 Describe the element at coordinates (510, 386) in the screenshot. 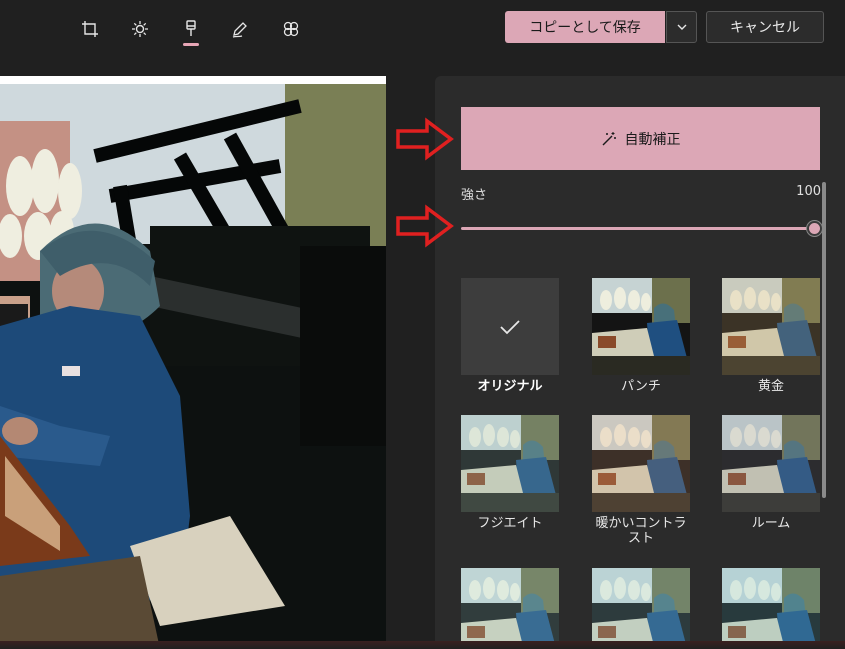

I see `filter-label: オリジナル` at that location.